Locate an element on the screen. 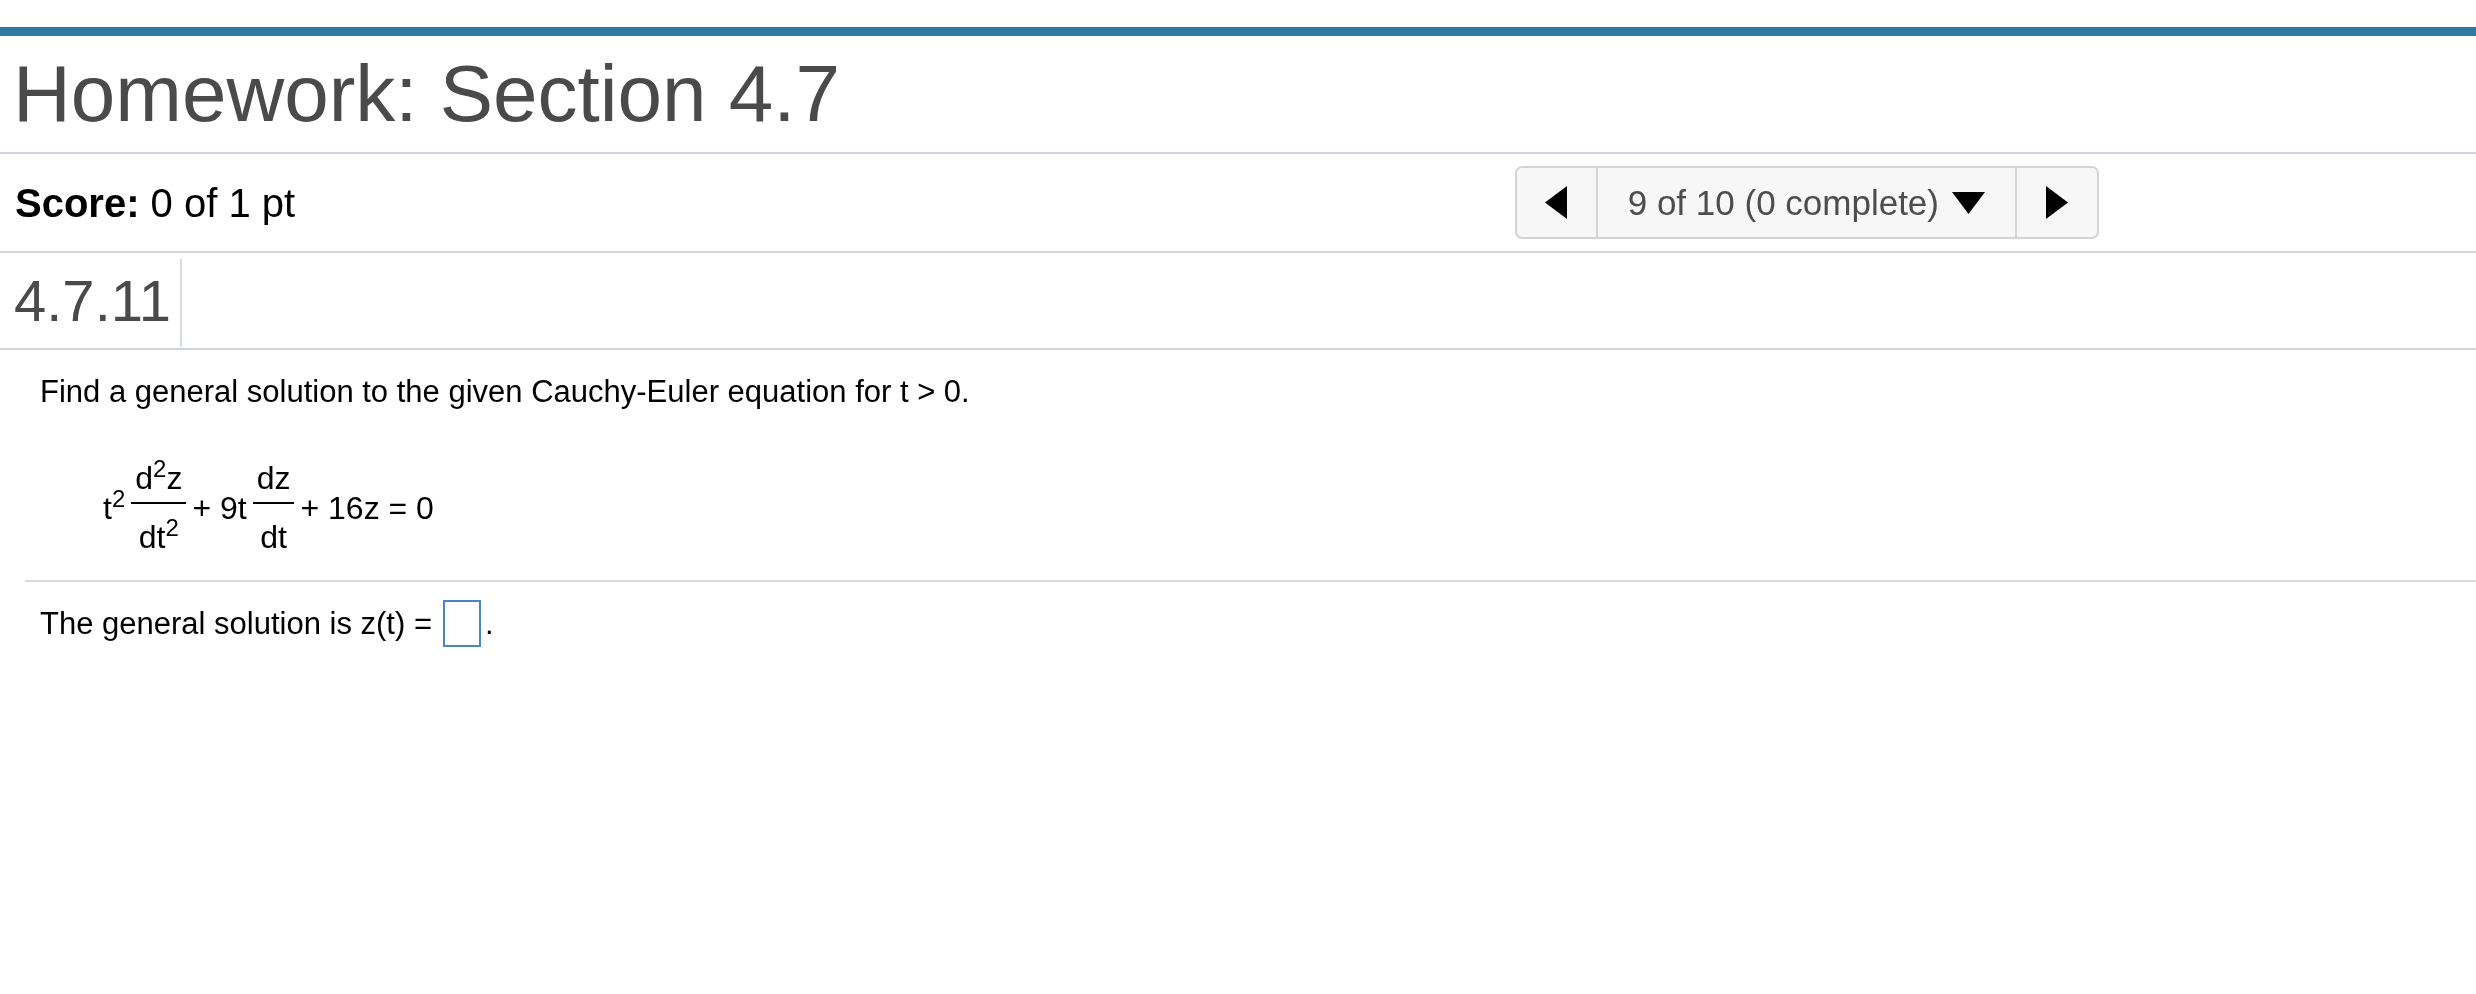 This screenshot has width=2476, height=994. equation-term: + 9t is located at coordinates (219, 507).